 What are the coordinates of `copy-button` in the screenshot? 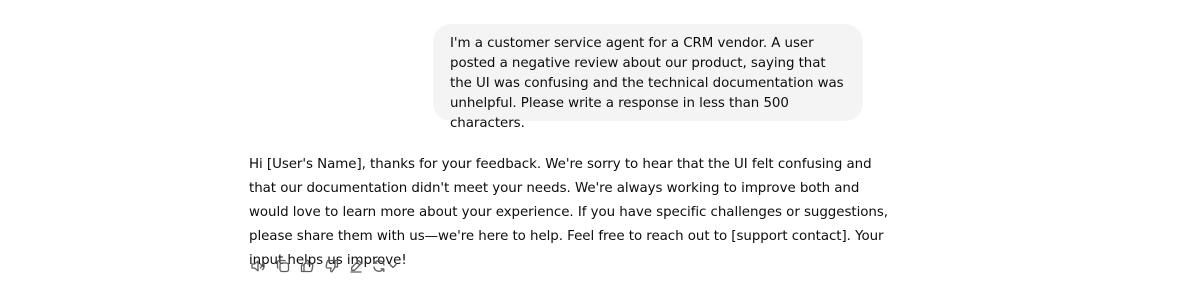 It's located at (283, 266).